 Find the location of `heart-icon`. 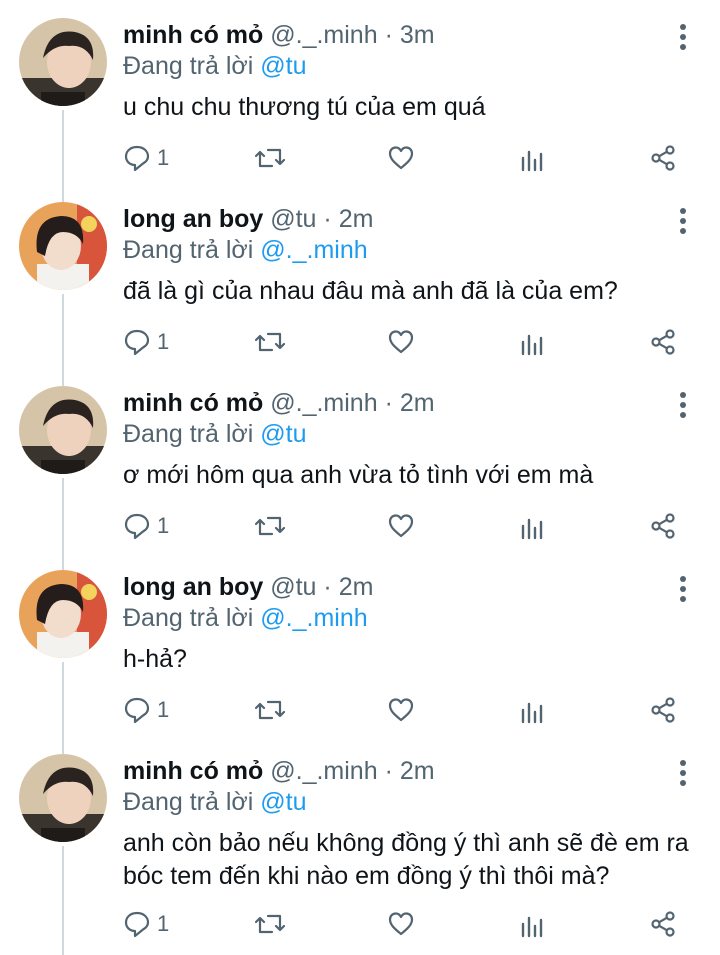

heart-icon is located at coordinates (401, 158).